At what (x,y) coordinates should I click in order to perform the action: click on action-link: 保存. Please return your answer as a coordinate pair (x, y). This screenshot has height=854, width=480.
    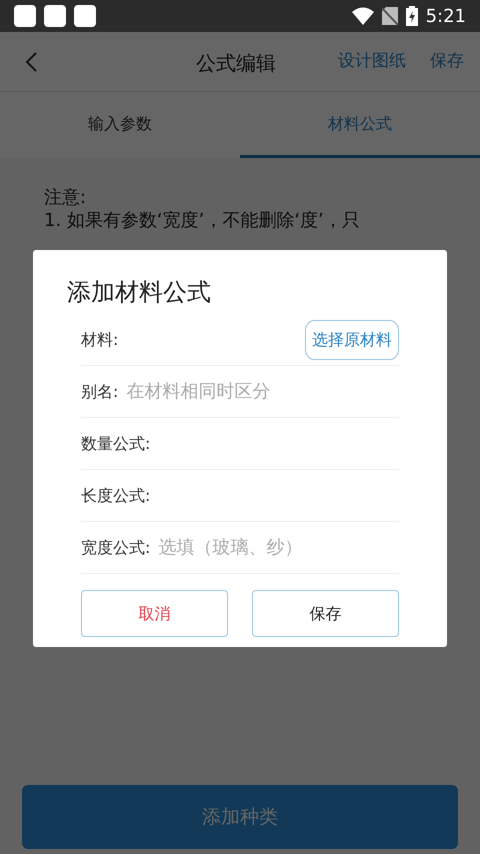
    Looking at the image, I should click on (447, 61).